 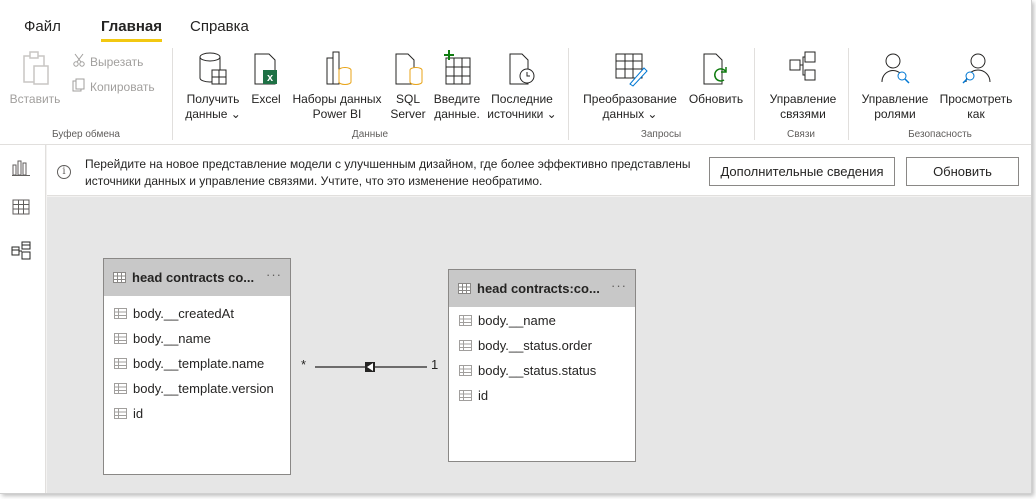 I want to click on cut-label: Вырезать, so click(x=117, y=61).